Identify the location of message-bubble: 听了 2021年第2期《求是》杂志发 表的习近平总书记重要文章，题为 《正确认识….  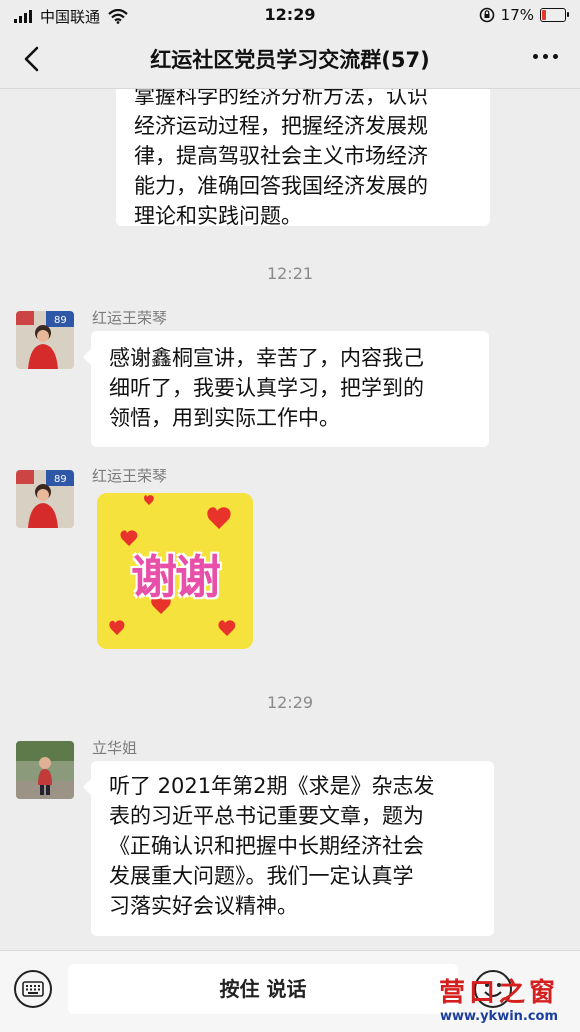
(288, 848).